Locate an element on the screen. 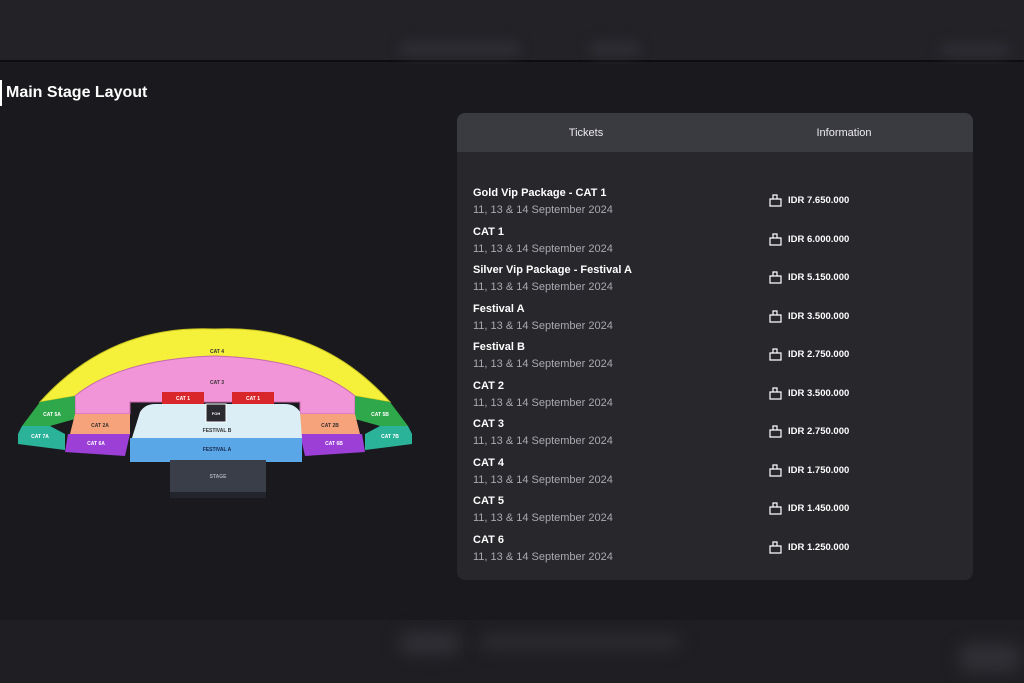 This screenshot has height=683, width=1024. ticket-name: Festival B is located at coordinates (499, 347).